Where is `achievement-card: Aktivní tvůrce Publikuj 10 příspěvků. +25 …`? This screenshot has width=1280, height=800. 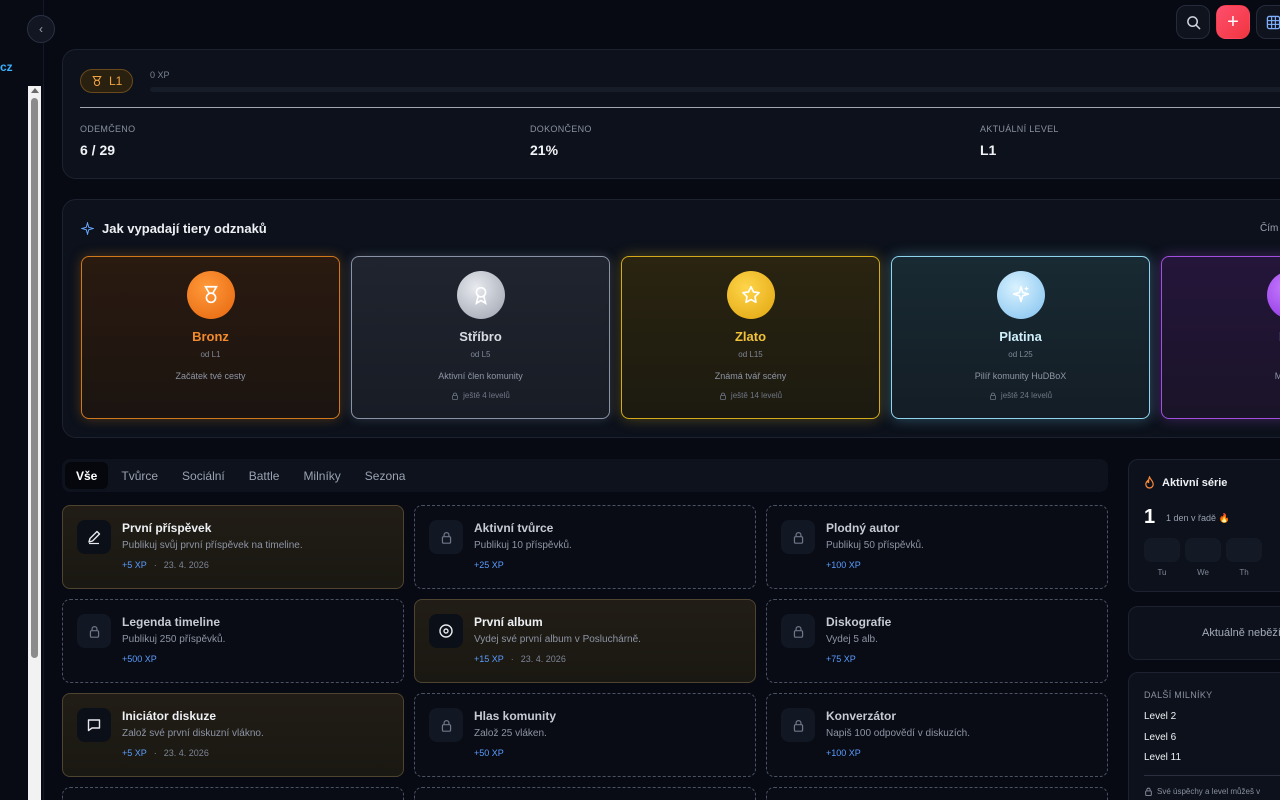 achievement-card: Aktivní tvůrce Publikuj 10 příspěvků. +25 … is located at coordinates (585, 547).